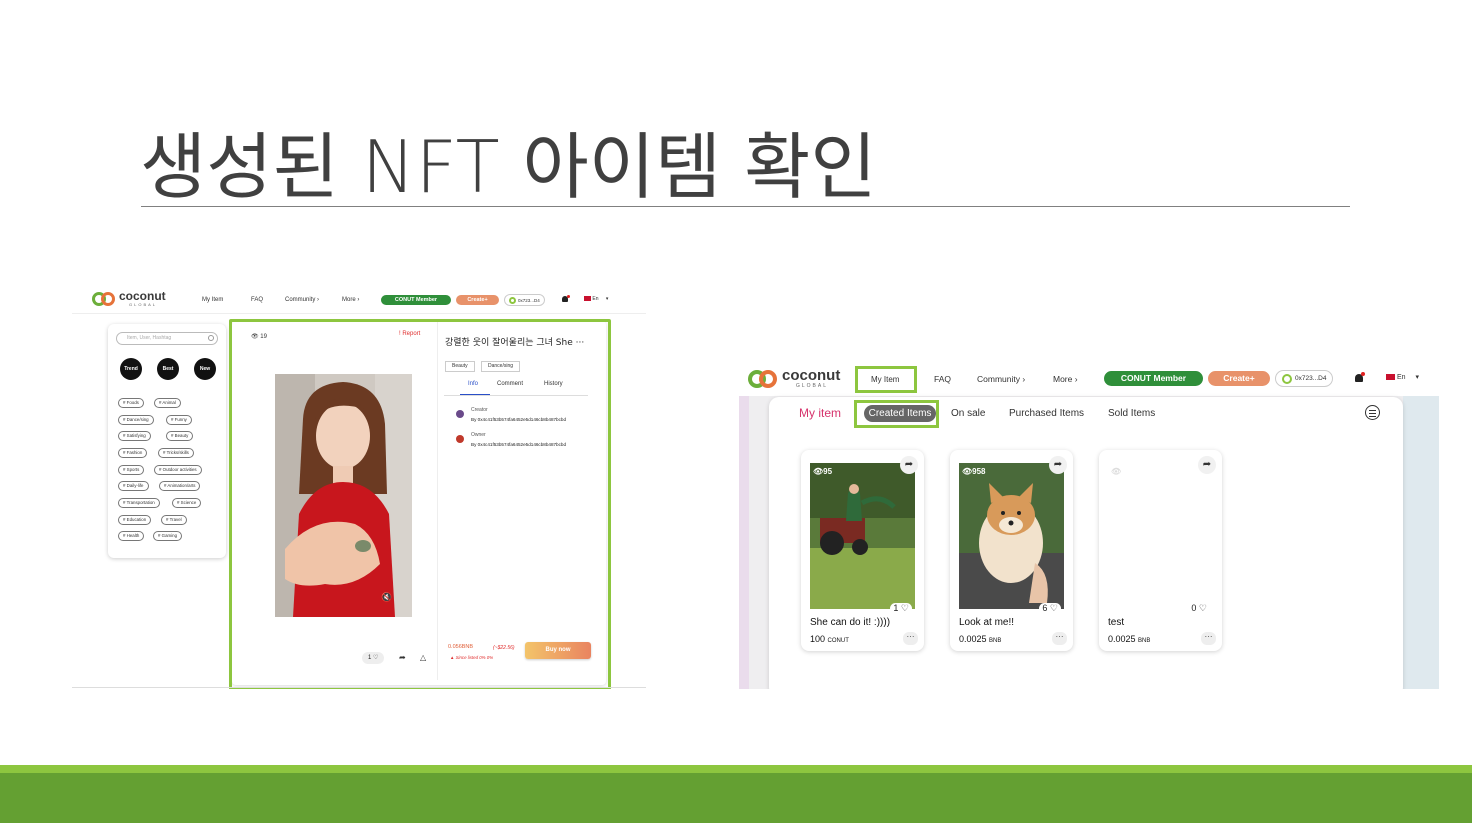 Image resolution: width=1472 pixels, height=823 pixels. What do you see at coordinates (1131, 413) in the screenshot?
I see `tab-sold-items: Sold Items` at bounding box center [1131, 413].